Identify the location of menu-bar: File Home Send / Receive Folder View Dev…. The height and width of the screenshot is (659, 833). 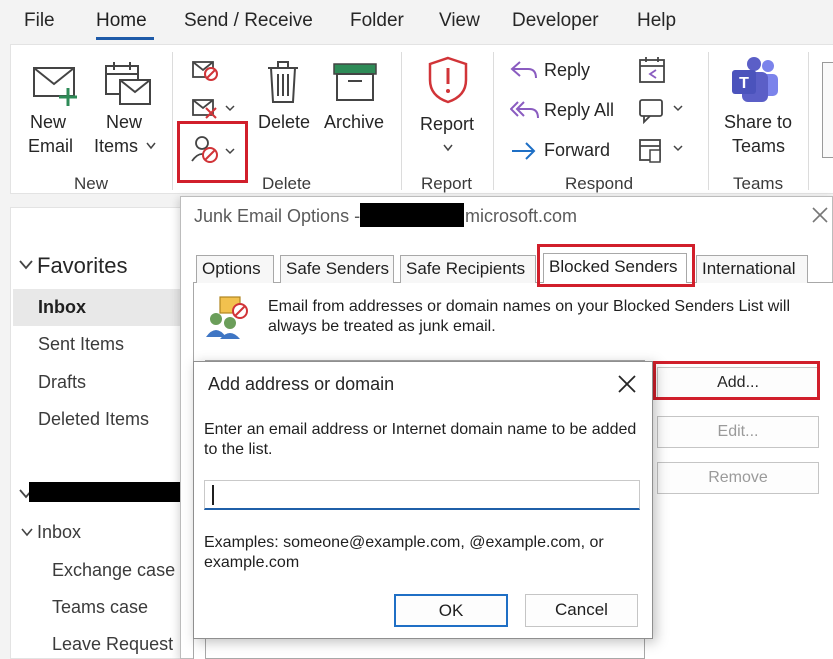
(416, 22).